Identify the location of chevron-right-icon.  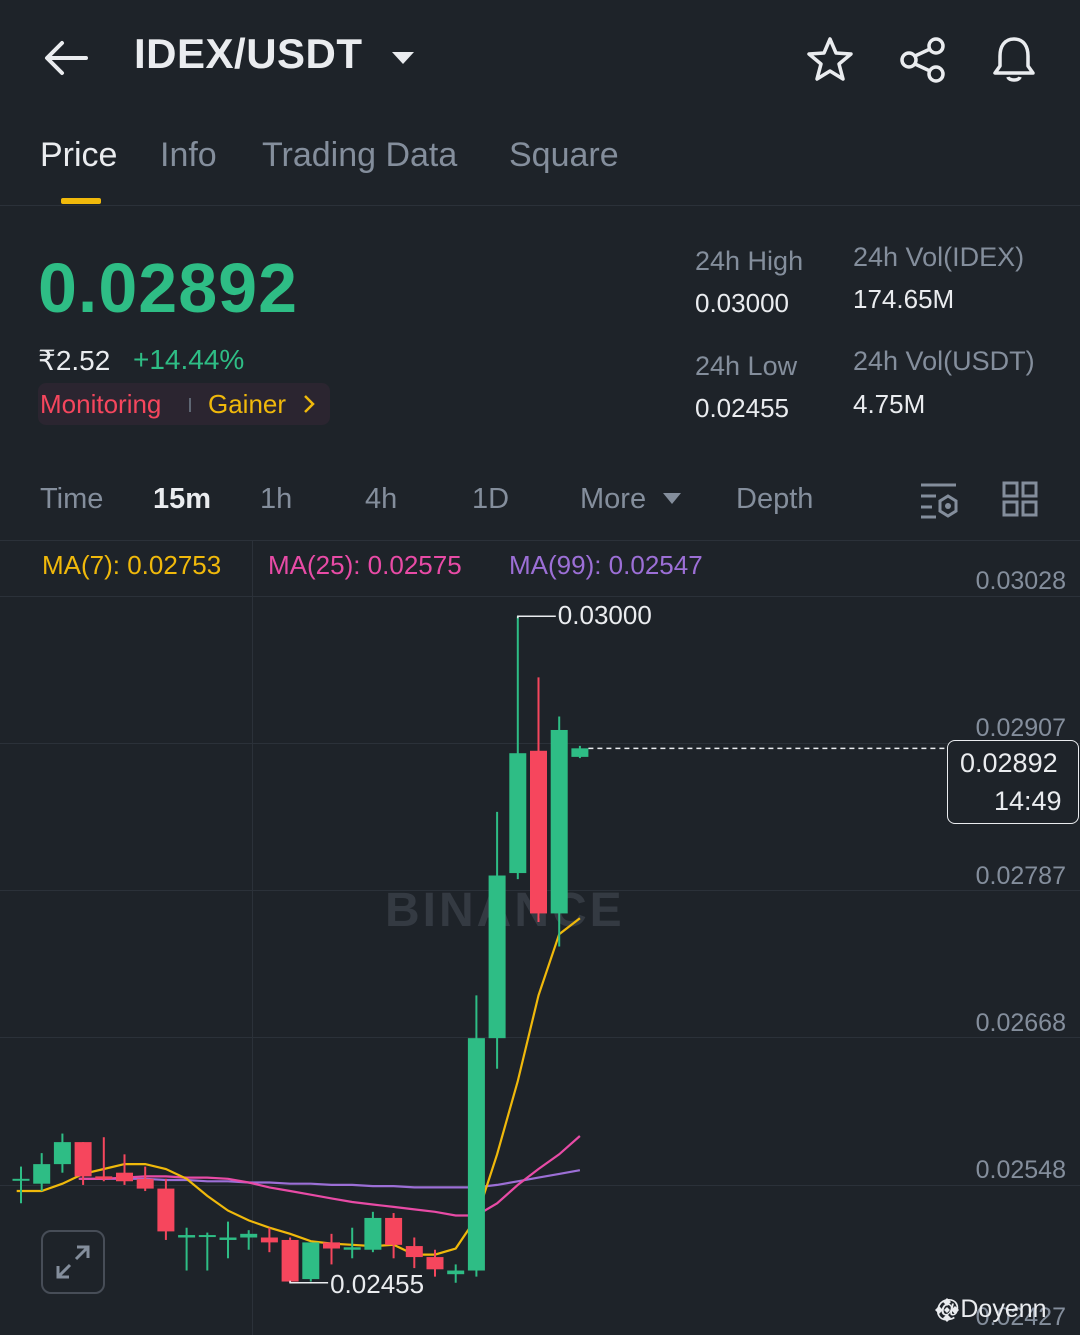
(309, 404).